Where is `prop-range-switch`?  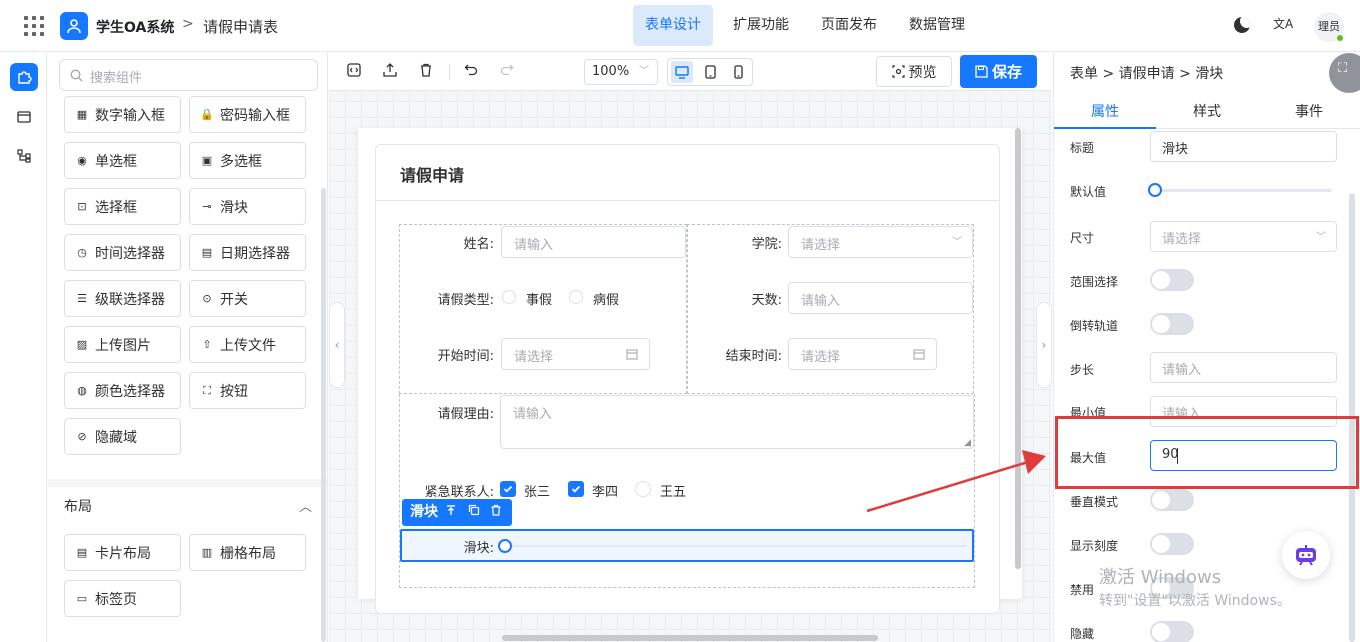
prop-range-switch is located at coordinates (1172, 280).